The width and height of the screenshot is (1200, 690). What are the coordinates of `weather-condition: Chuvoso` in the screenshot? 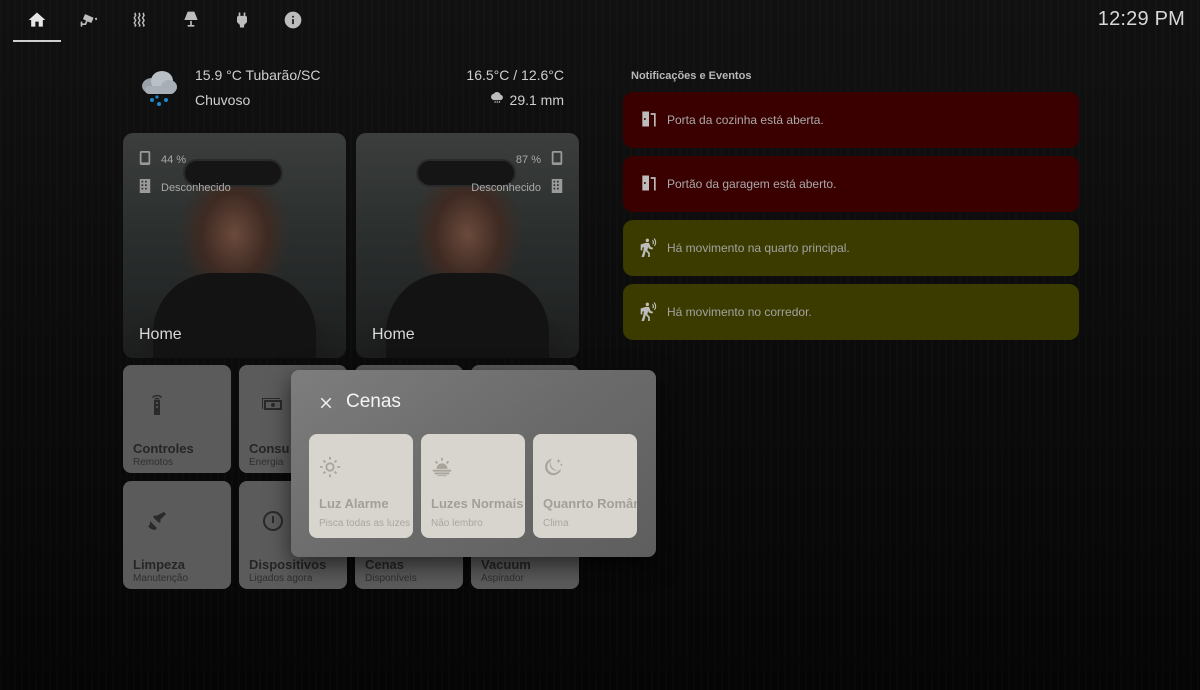 It's located at (223, 100).